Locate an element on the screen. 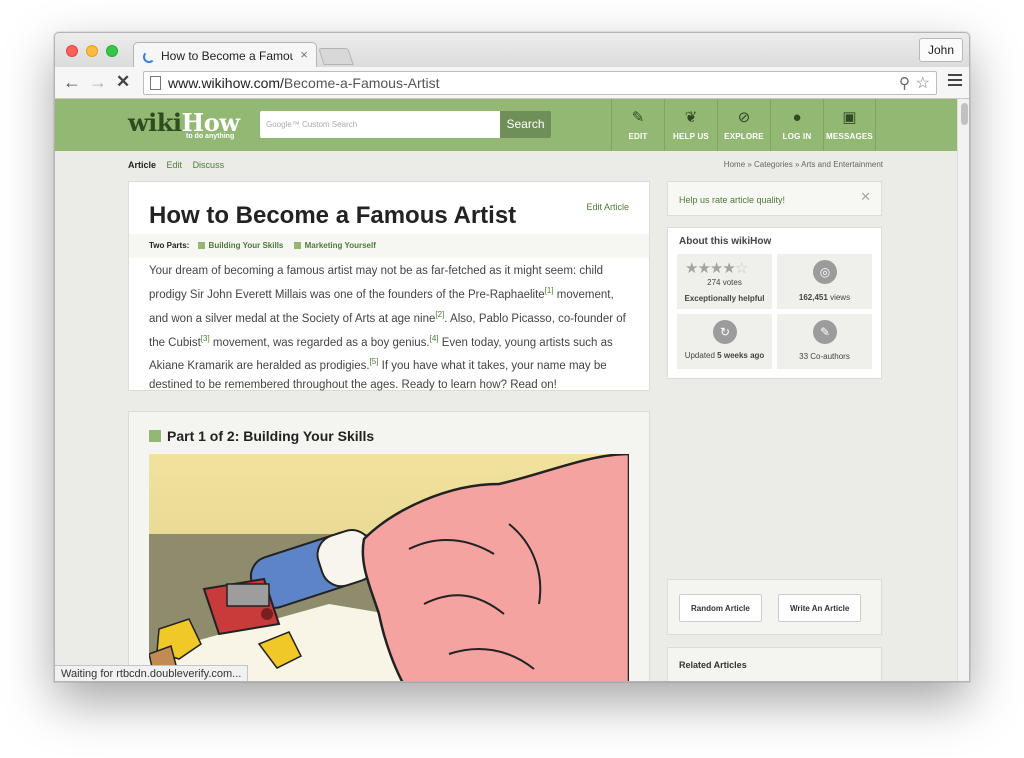 The height and width of the screenshot is (758, 1024). part-1-heading: Part 1 of 2: Building Your Skills is located at coordinates (261, 436).